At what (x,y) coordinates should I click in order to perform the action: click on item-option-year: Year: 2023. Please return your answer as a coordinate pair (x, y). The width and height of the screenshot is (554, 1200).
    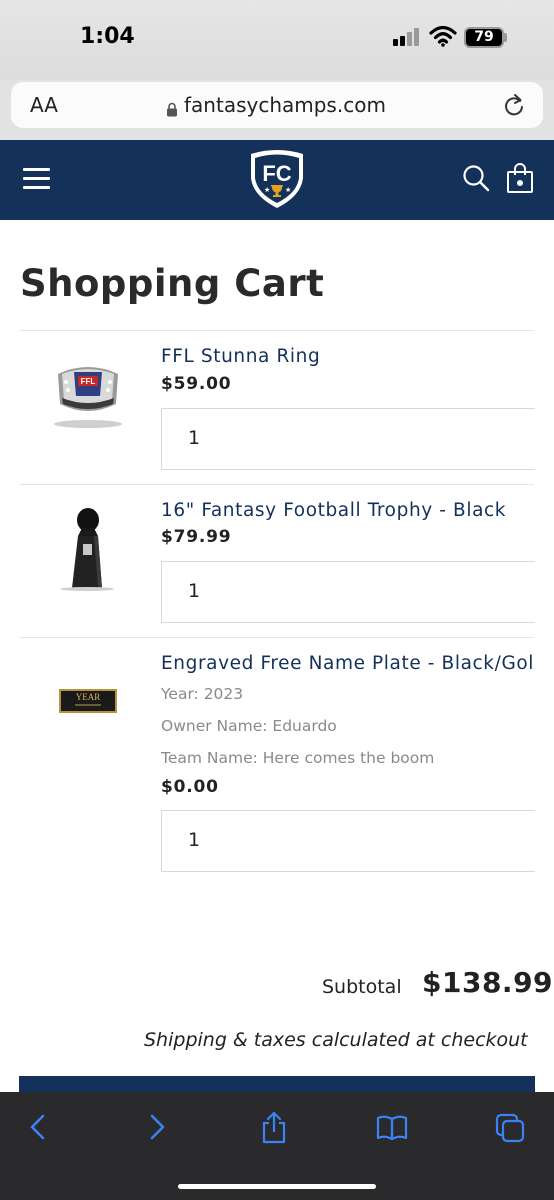
    Looking at the image, I should click on (202, 694).